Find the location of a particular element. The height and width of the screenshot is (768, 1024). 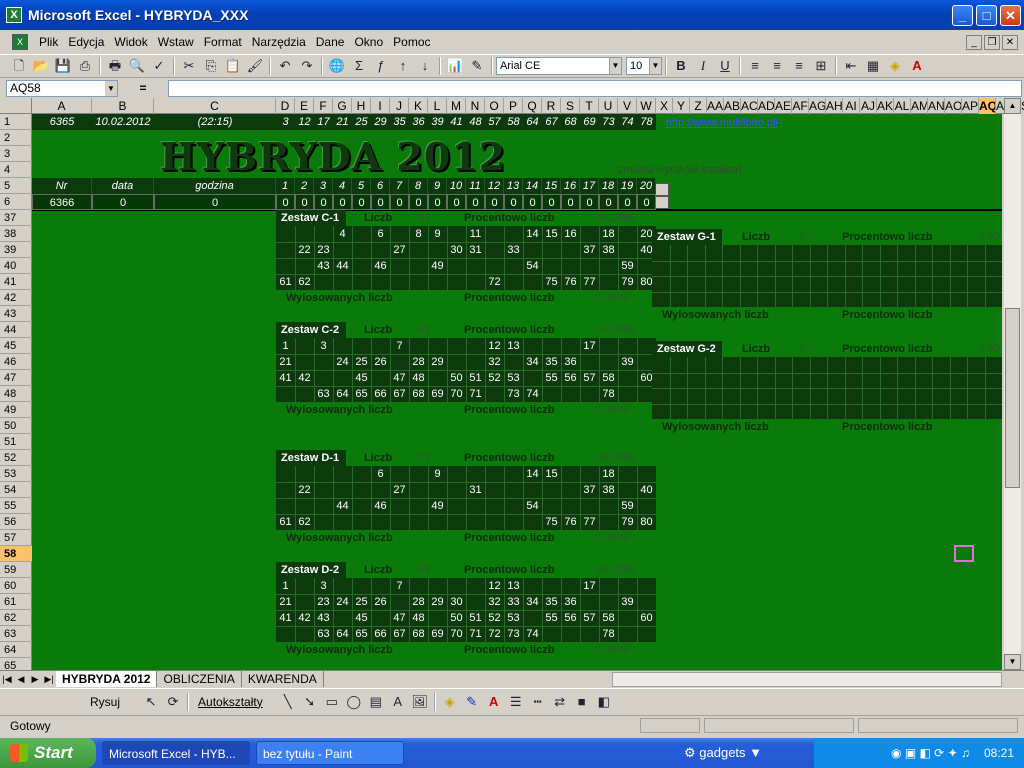

row-header: 53 is located at coordinates (16, 474).